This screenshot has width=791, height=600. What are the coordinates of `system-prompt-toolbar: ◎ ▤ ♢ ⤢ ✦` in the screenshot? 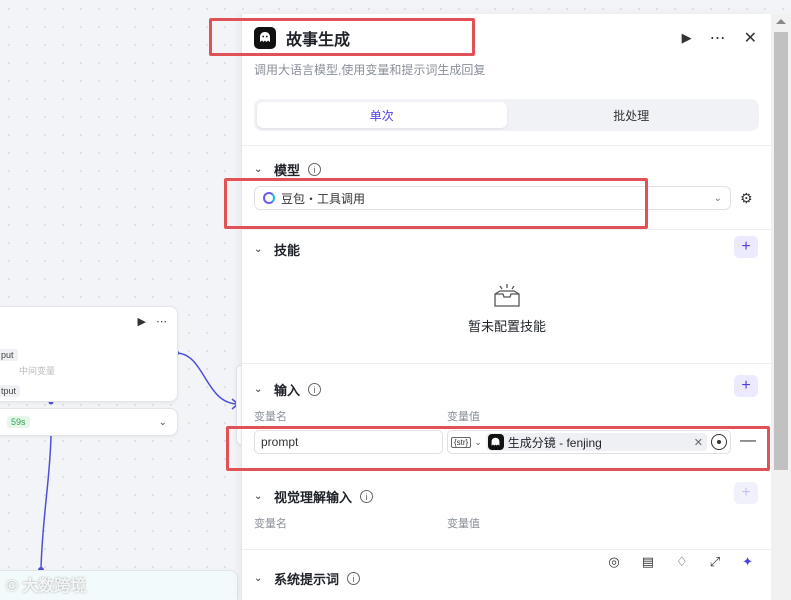 It's located at (680, 562).